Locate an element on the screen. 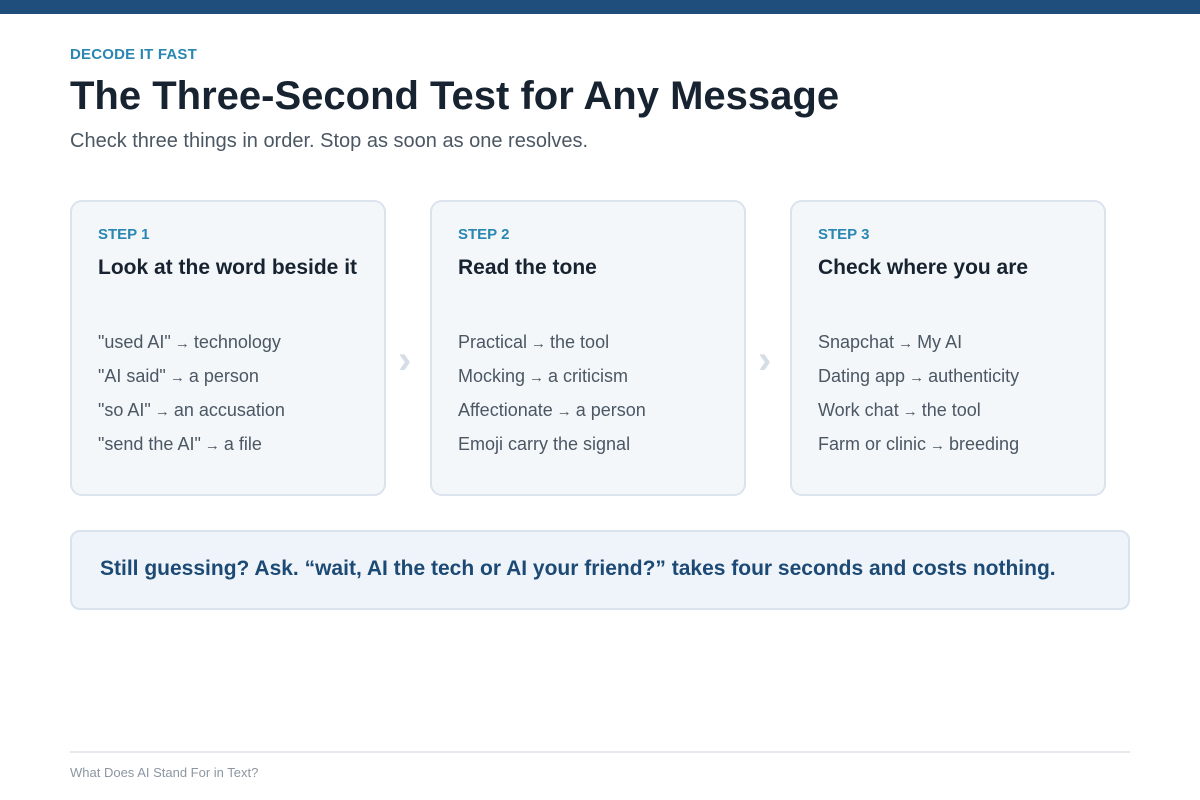 The image size is (1200, 800). step-label: STEP 2 is located at coordinates (484, 234).